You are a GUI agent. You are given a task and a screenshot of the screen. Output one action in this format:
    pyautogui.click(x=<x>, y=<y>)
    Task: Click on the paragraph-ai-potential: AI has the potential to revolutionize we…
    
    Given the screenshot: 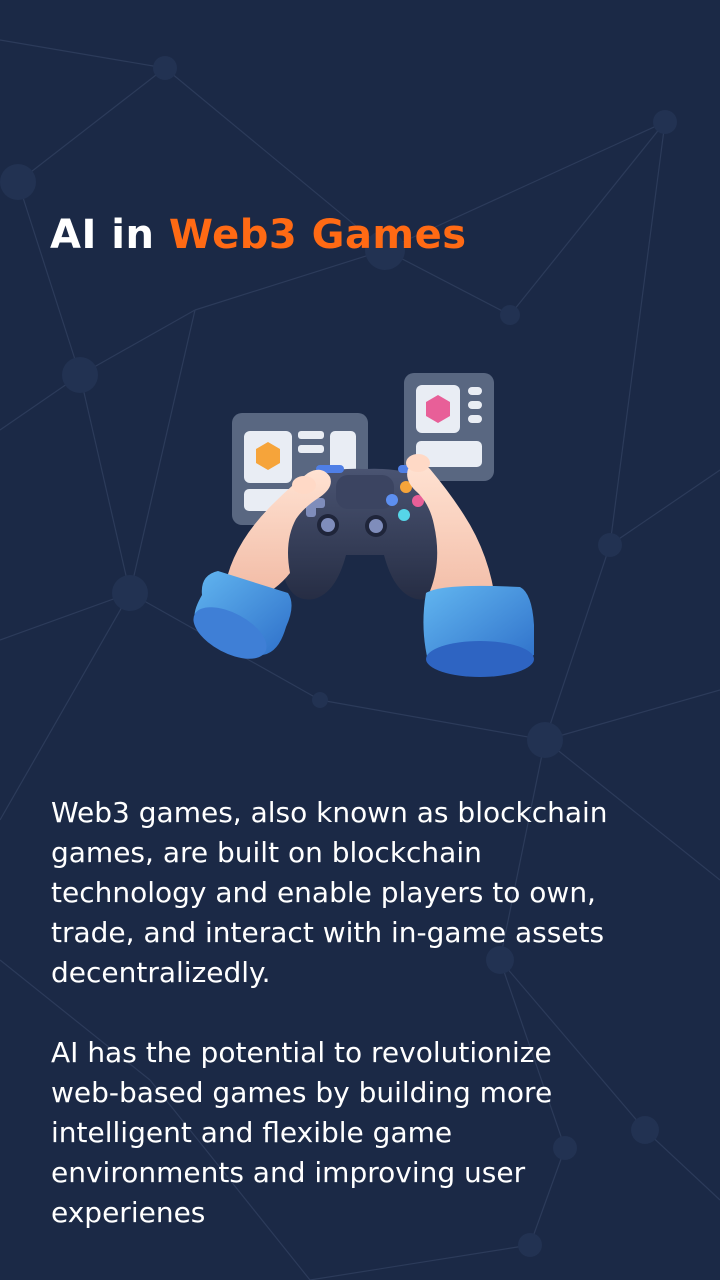 What is the action you would take?
    pyautogui.click(x=302, y=1132)
    